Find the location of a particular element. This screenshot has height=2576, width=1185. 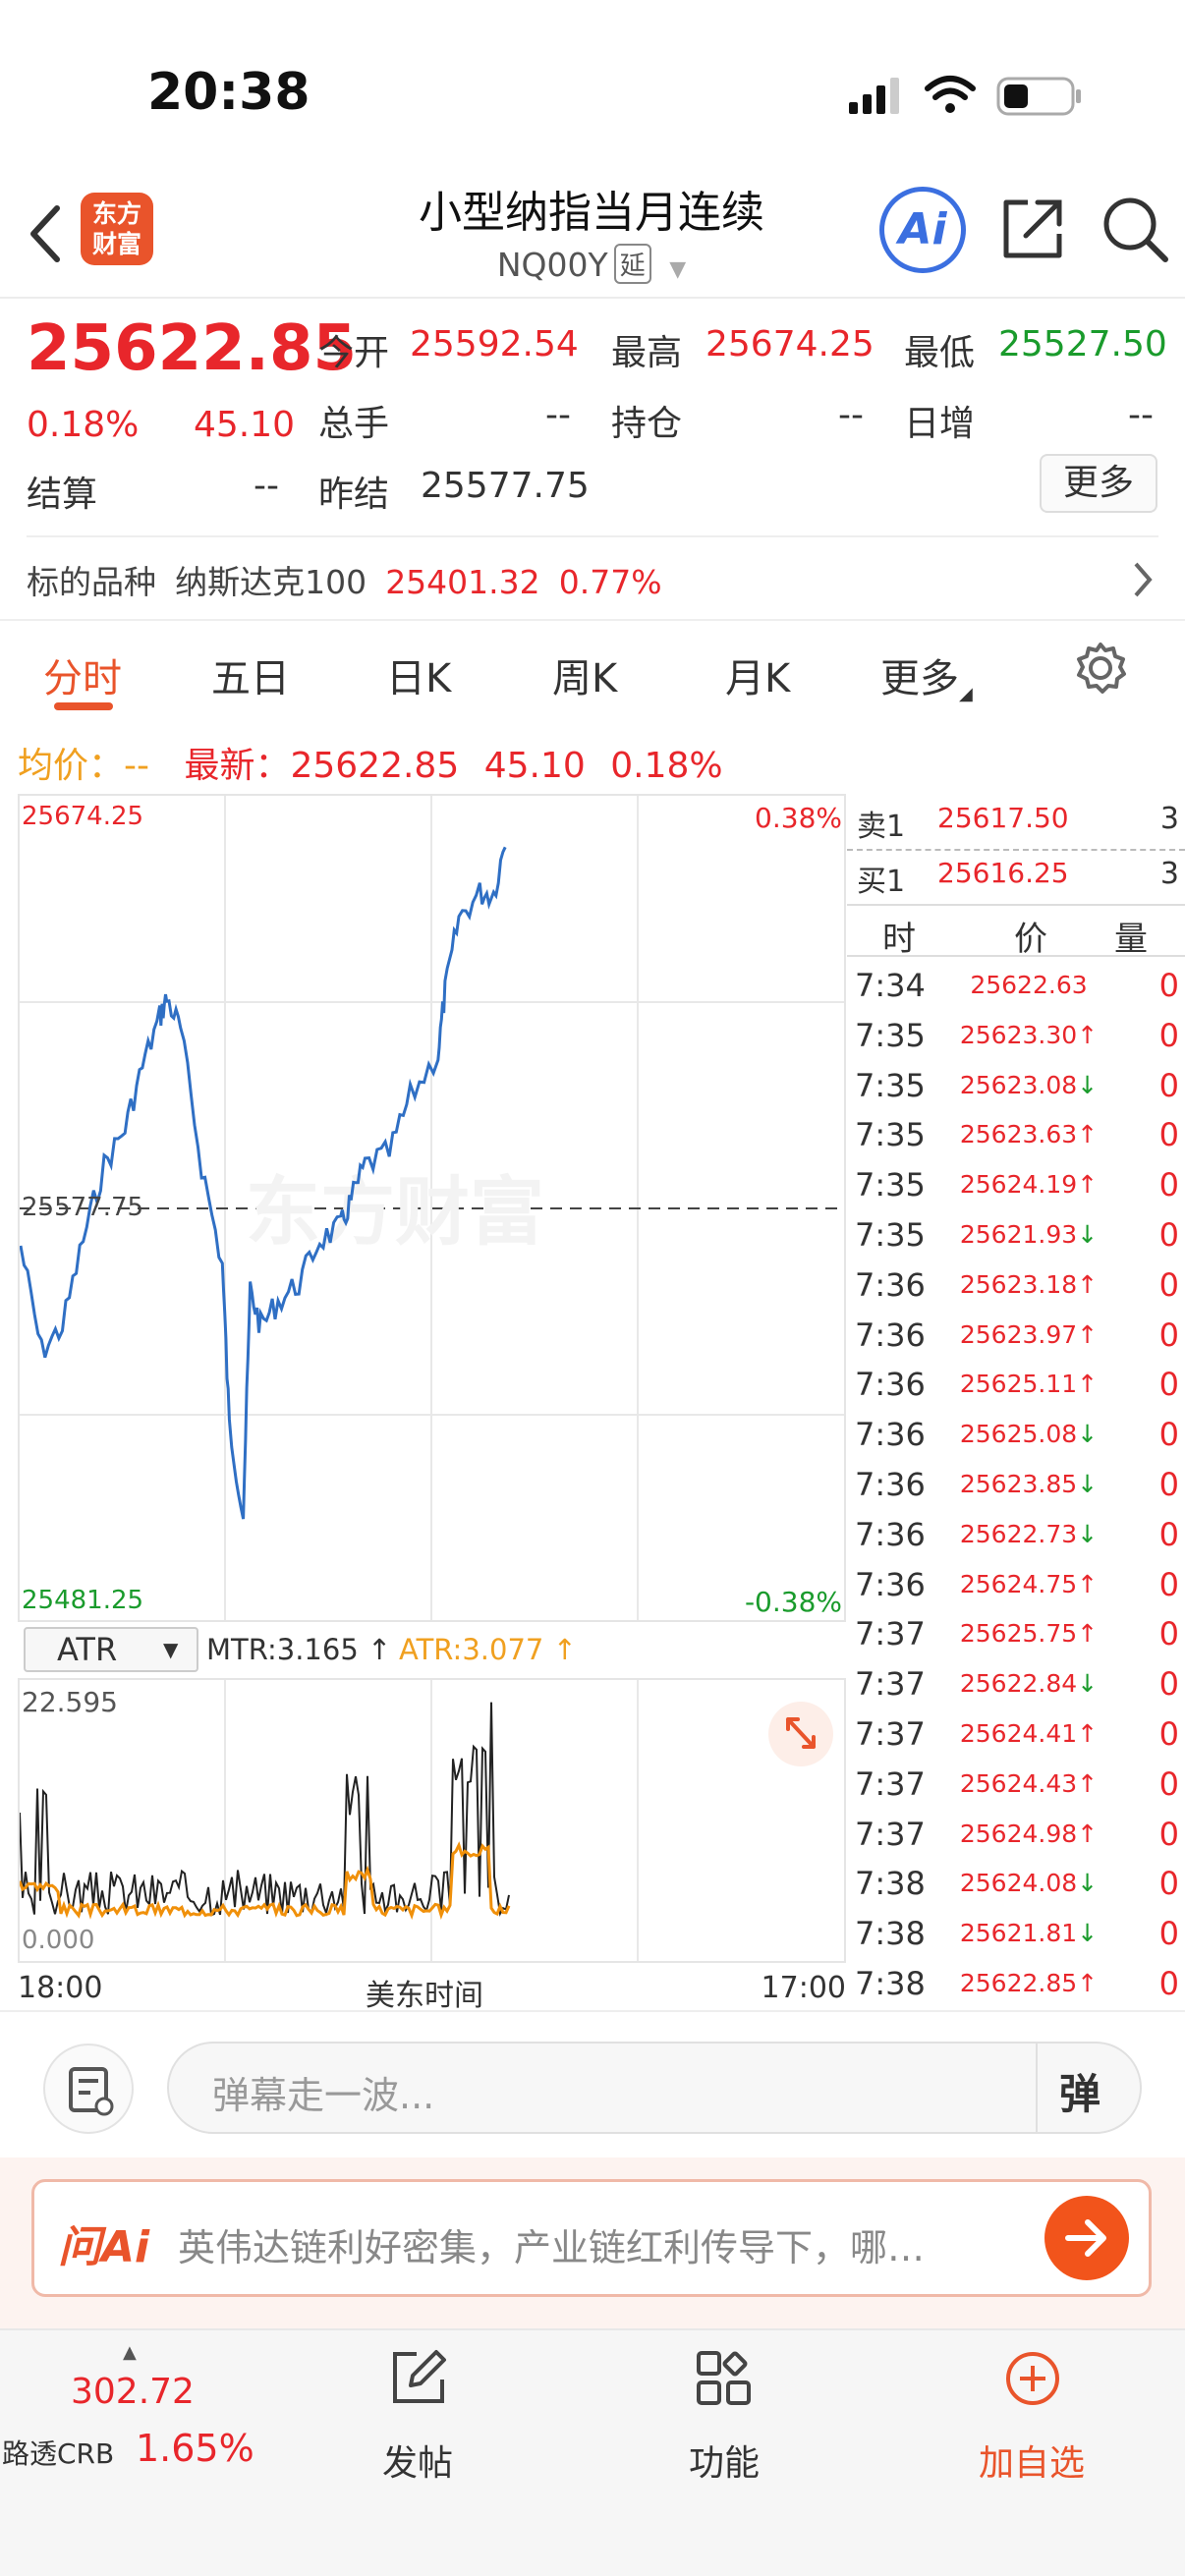

tick-row: 7:37 25625.75↑ 0 is located at coordinates (1016, 1634).